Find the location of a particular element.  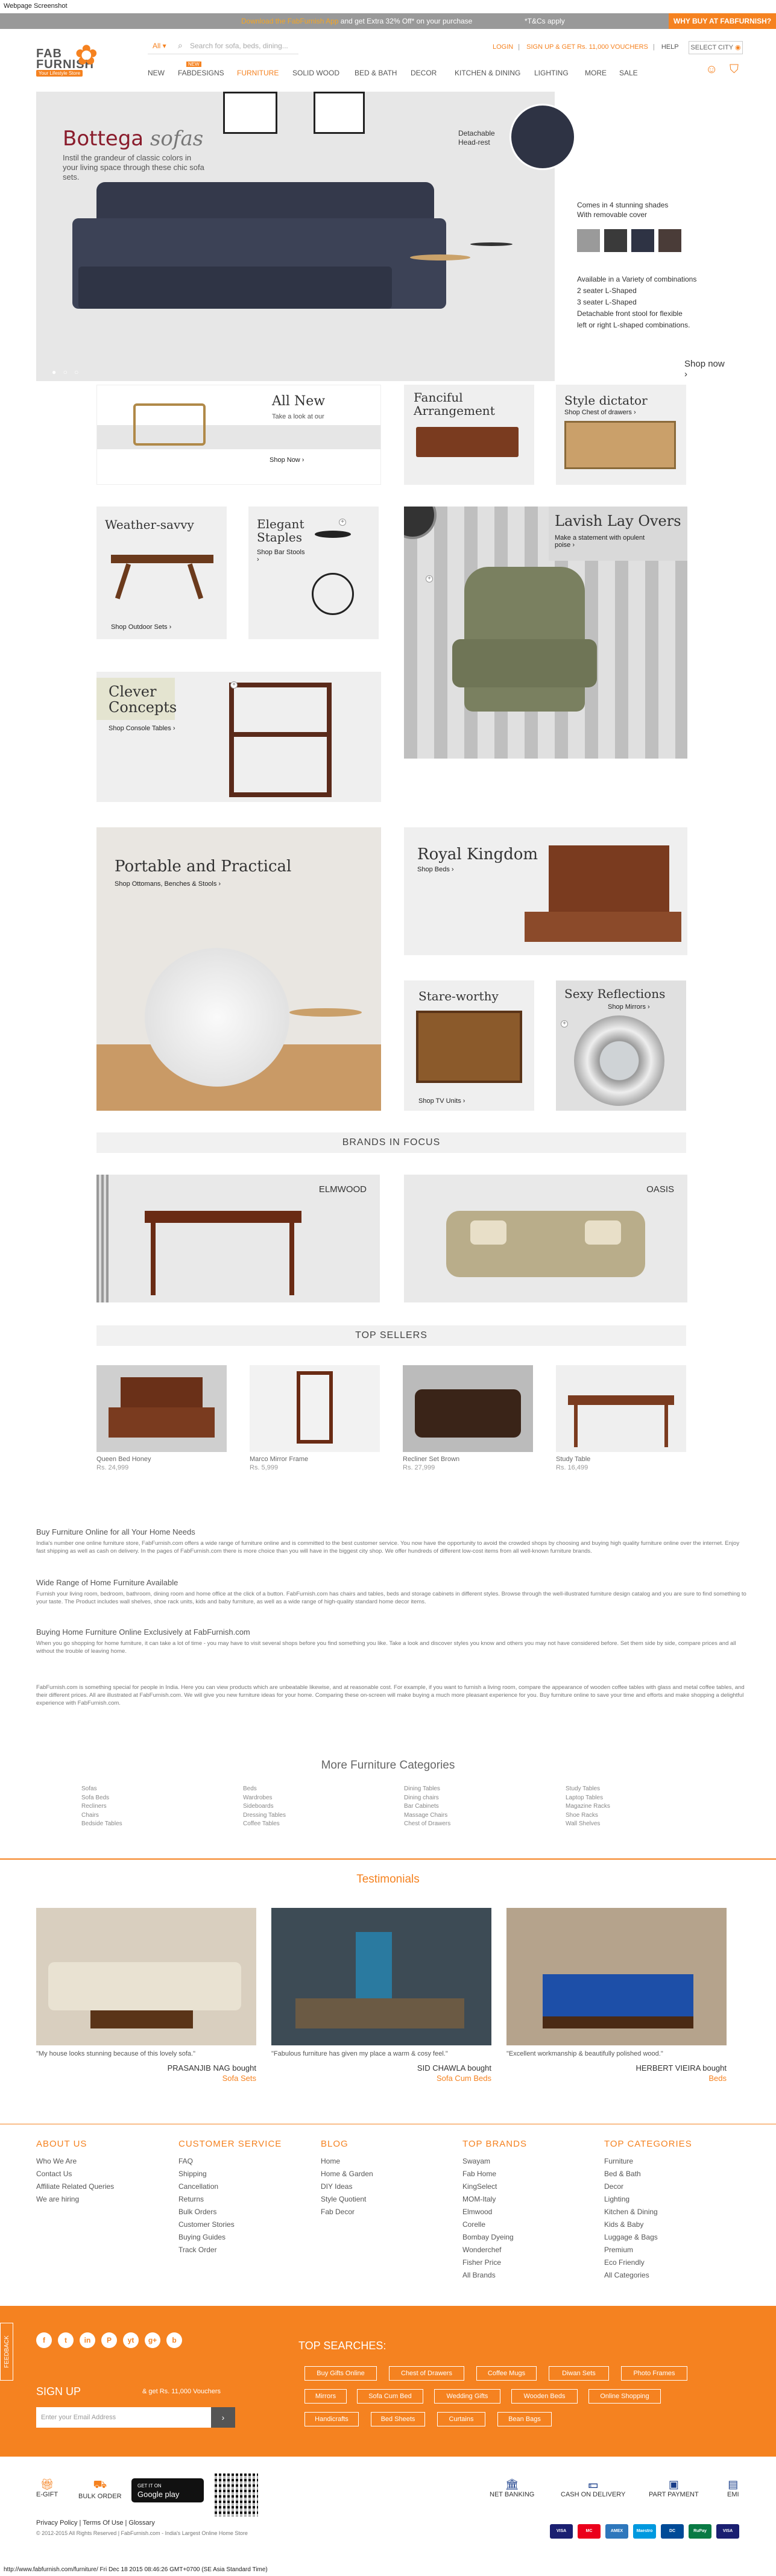

category-link: Massage Chairs is located at coordinates (427, 1815).